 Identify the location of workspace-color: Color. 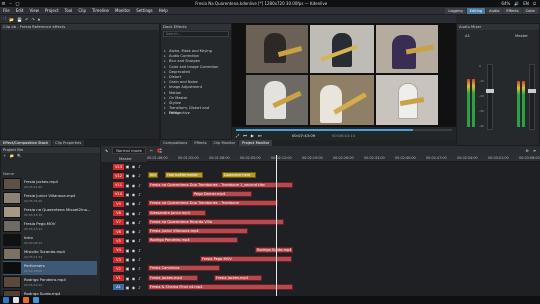
(530, 11).